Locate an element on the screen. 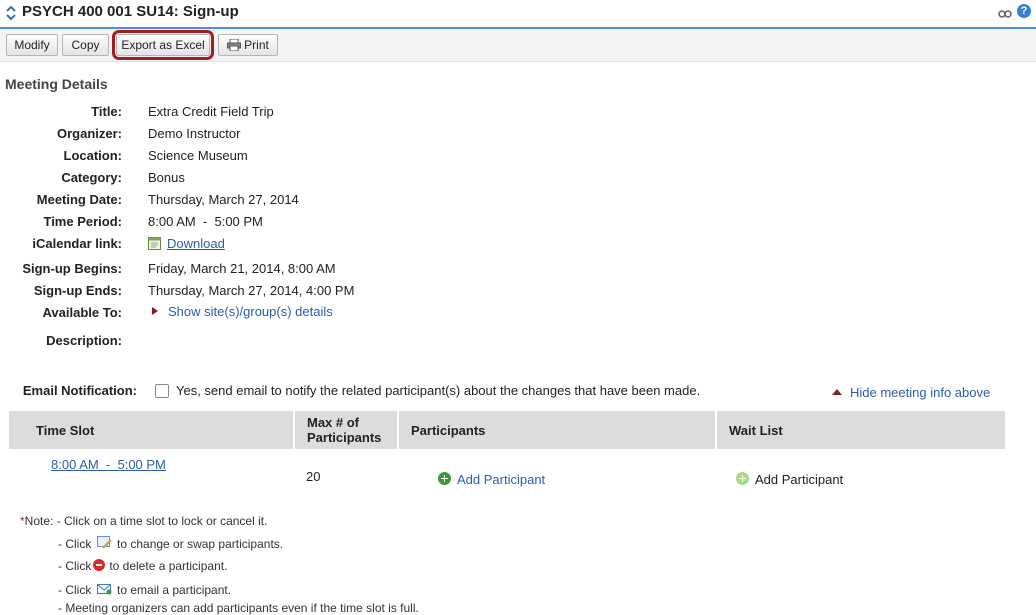  title-bar: PSYCH 400 001 SU14: Sign-up ? is located at coordinates (518, 14).